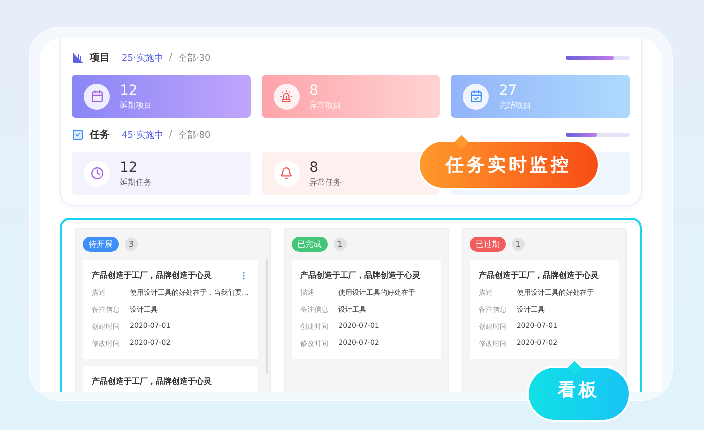 The width and height of the screenshot is (704, 430). Describe the element at coordinates (97, 173) in the screenshot. I see `clock-icon` at that location.